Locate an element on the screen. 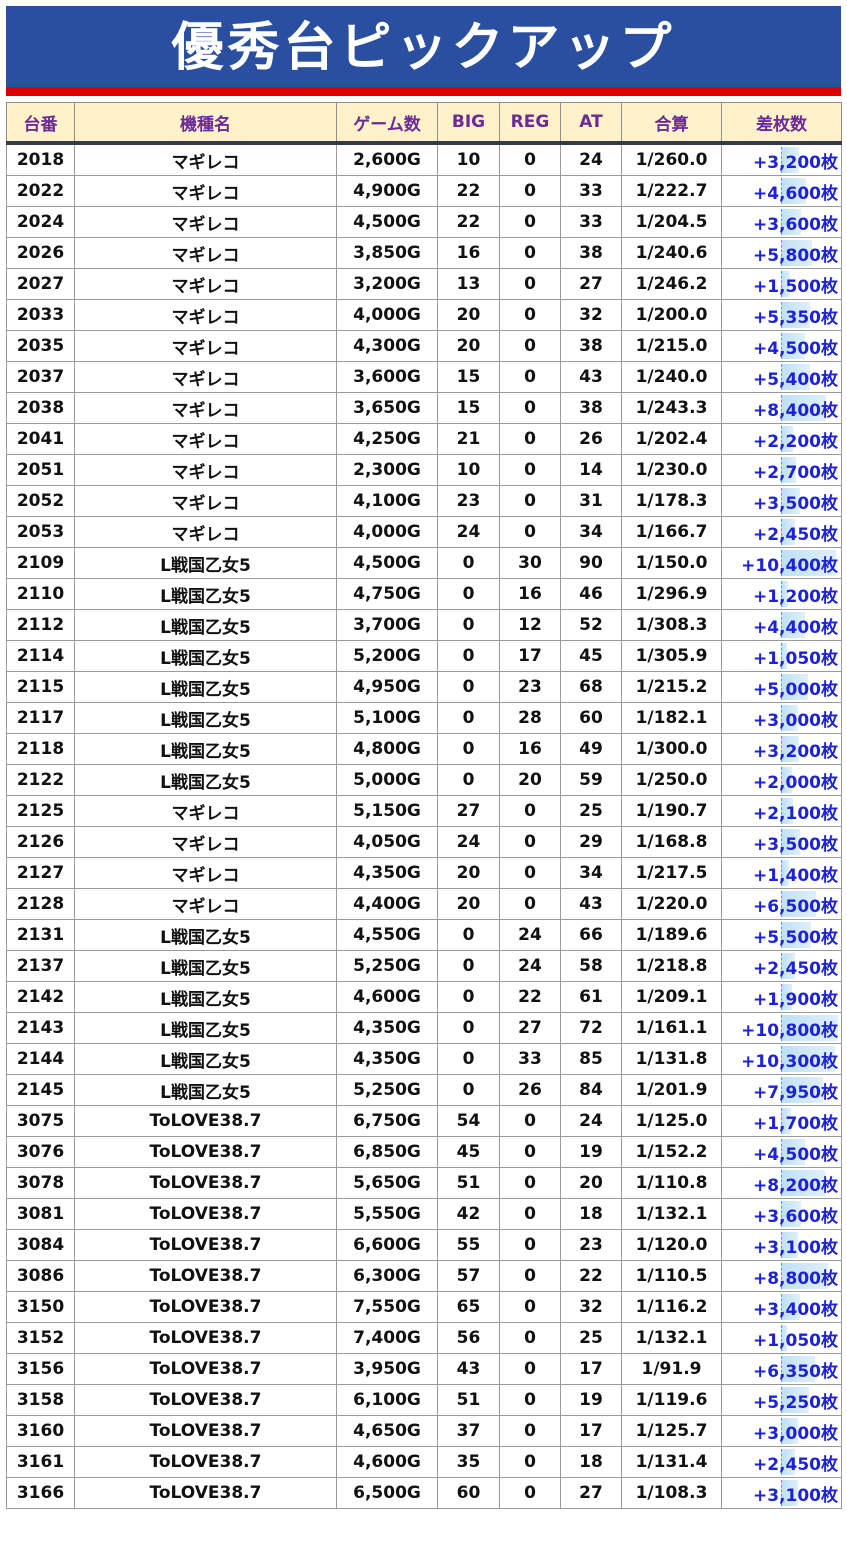  big-count-cell: 54 is located at coordinates (468, 1121).